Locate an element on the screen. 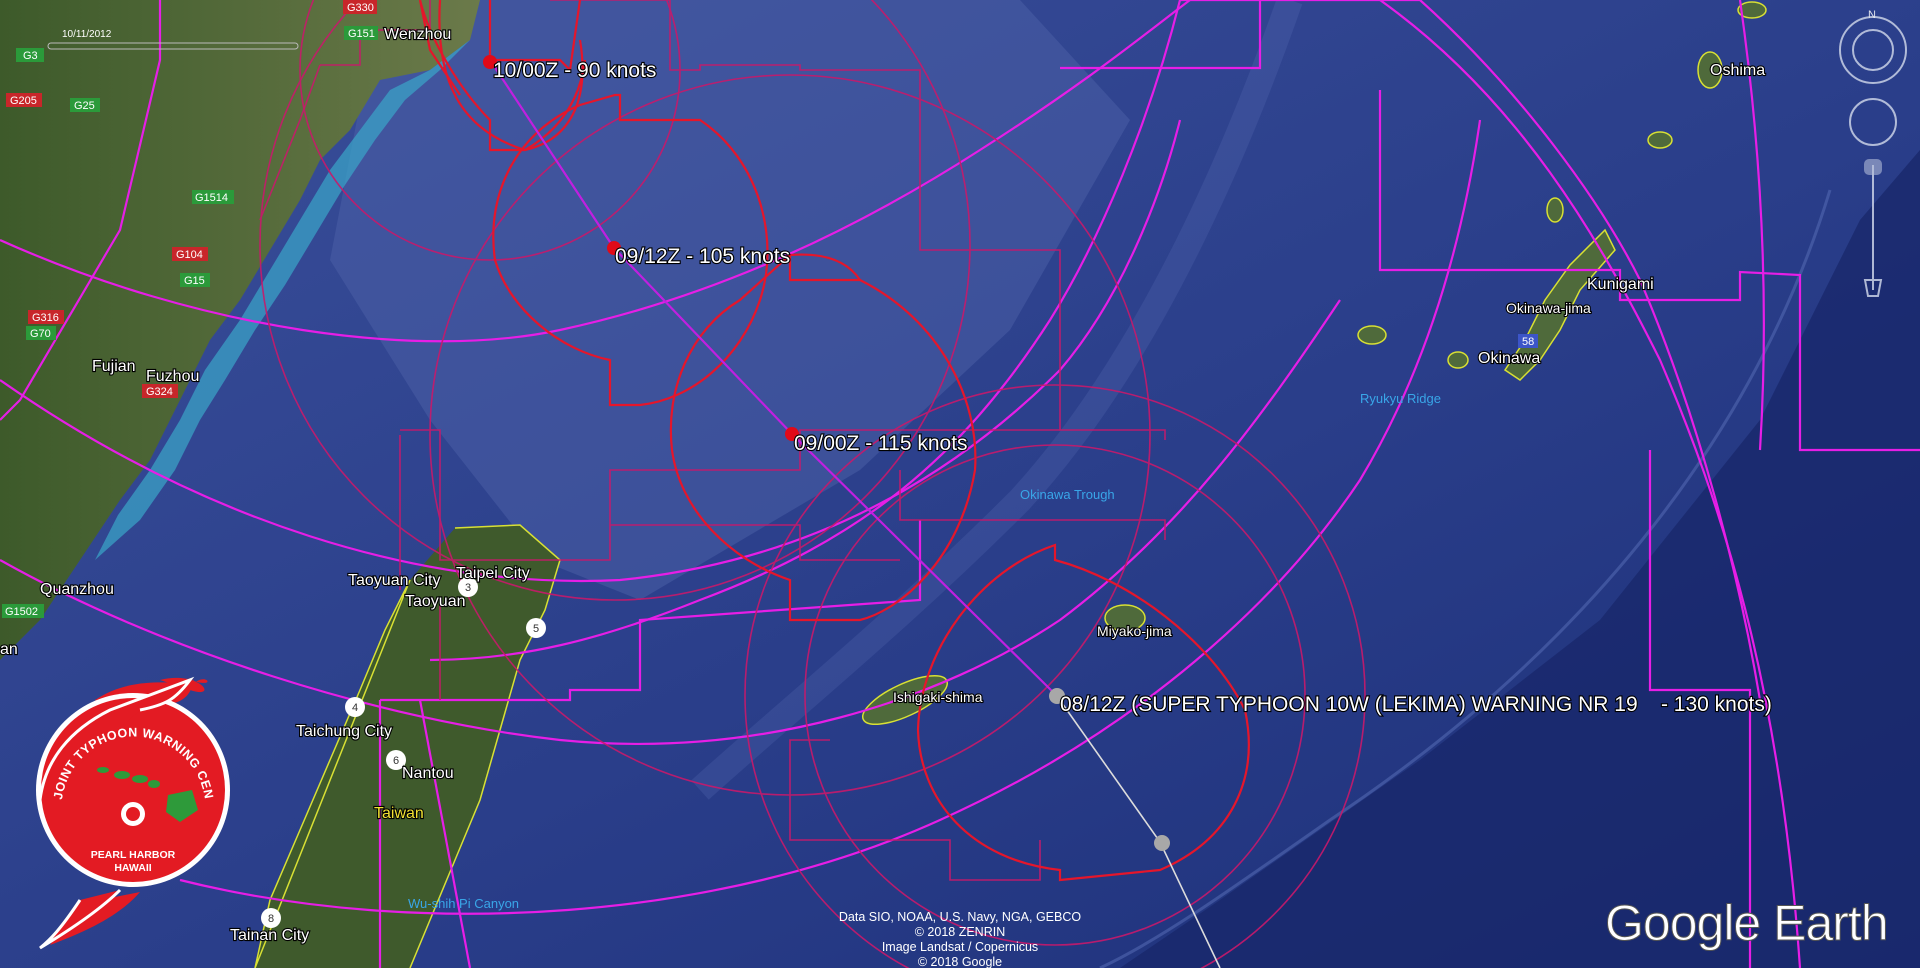 The image size is (1920, 968). road-g25: G25 is located at coordinates (84, 106).